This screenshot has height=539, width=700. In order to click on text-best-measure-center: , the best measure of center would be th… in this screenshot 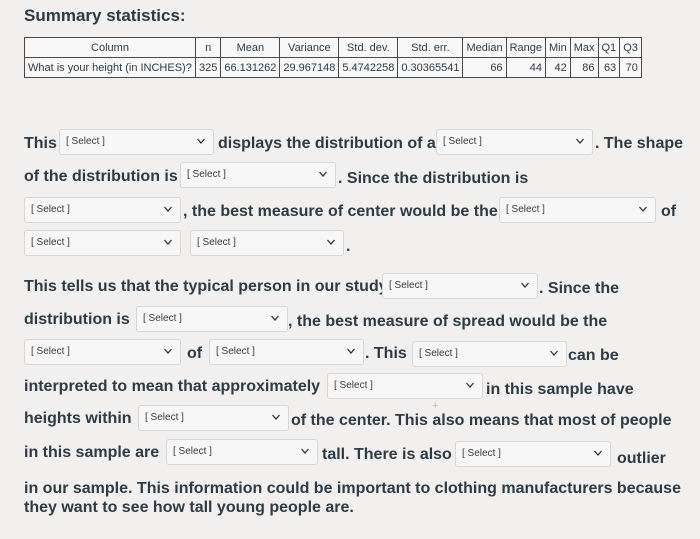, I will do `click(340, 211)`.